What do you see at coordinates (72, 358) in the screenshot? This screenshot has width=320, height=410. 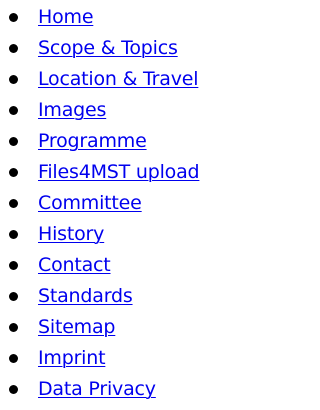 I see `imprint-link: Imprint` at bounding box center [72, 358].